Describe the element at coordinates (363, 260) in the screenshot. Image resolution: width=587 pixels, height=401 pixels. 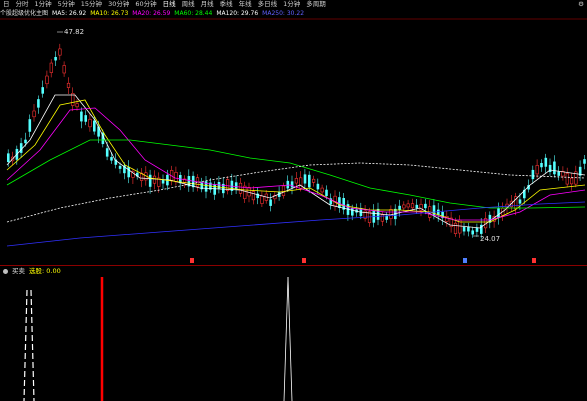
I see `event-markers` at that location.